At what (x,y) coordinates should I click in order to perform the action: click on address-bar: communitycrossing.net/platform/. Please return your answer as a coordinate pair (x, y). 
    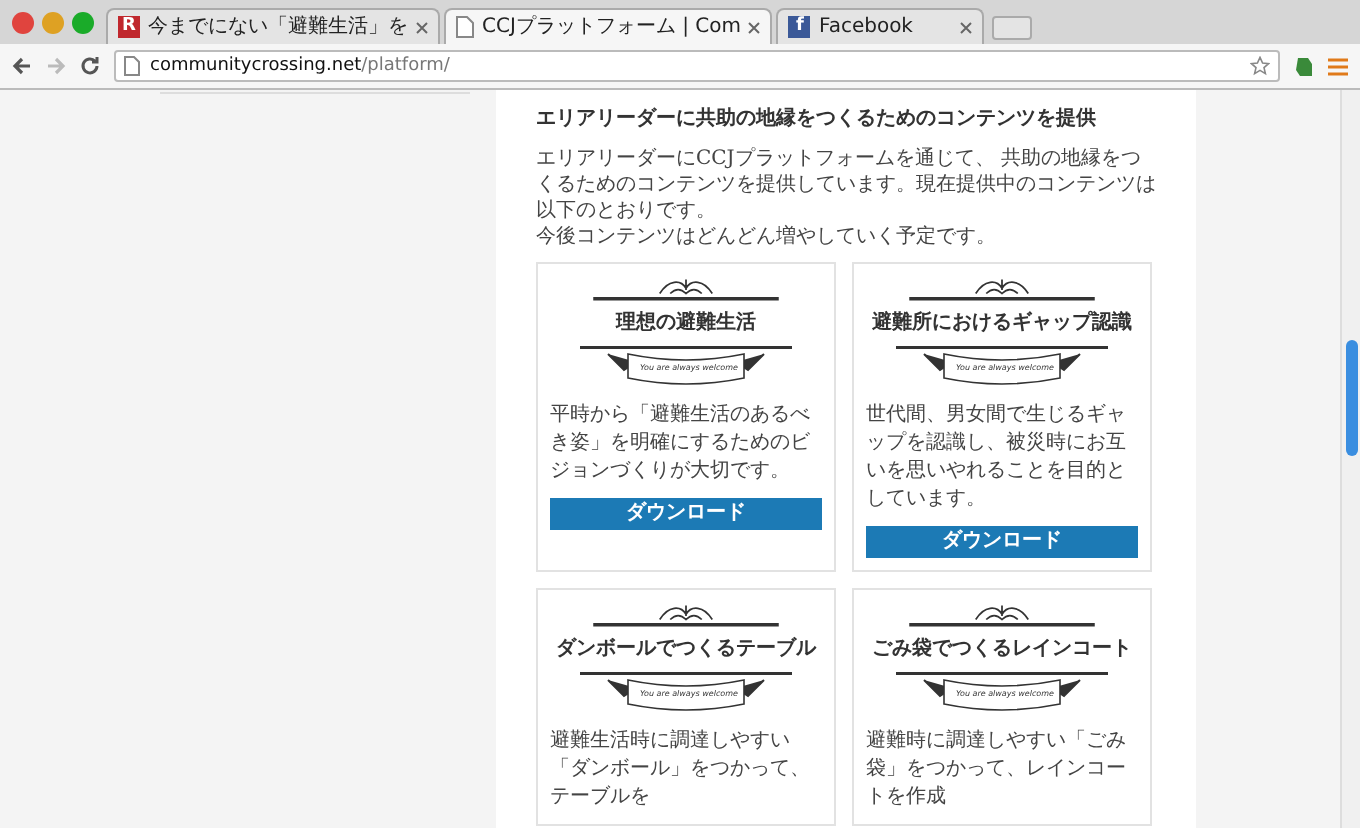
    Looking at the image, I should click on (697, 66).